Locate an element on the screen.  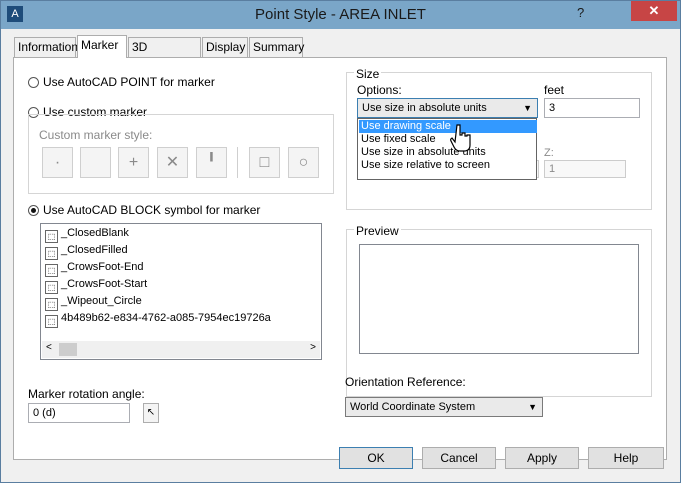
orientation-select: World Coordinate System ▼ is located at coordinates (444, 407).